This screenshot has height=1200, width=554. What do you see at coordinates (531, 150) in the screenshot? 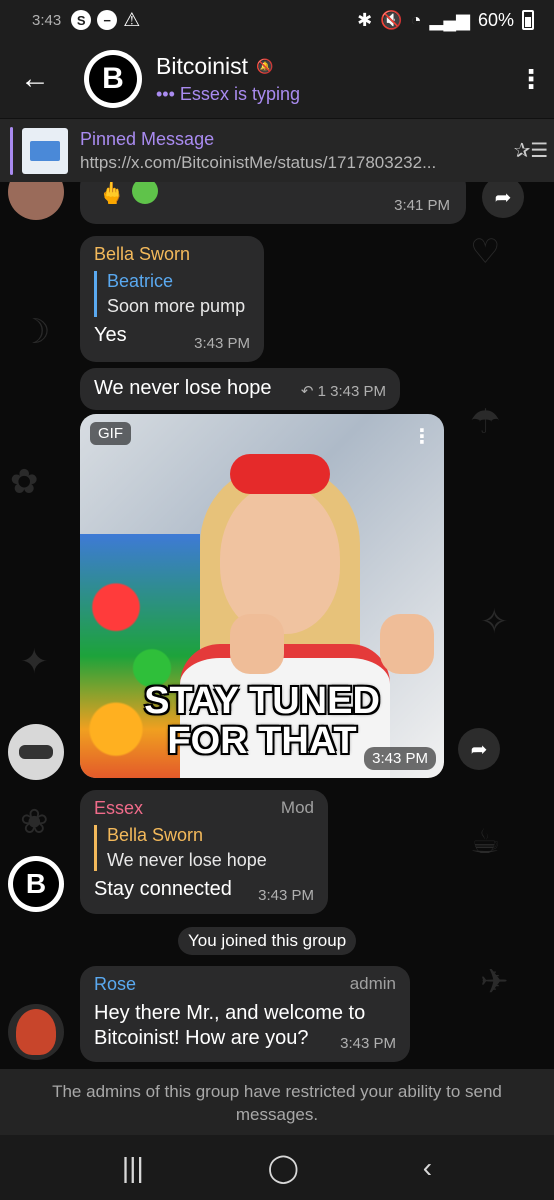
I see `pin-list-icon: ✰☰` at bounding box center [531, 150].